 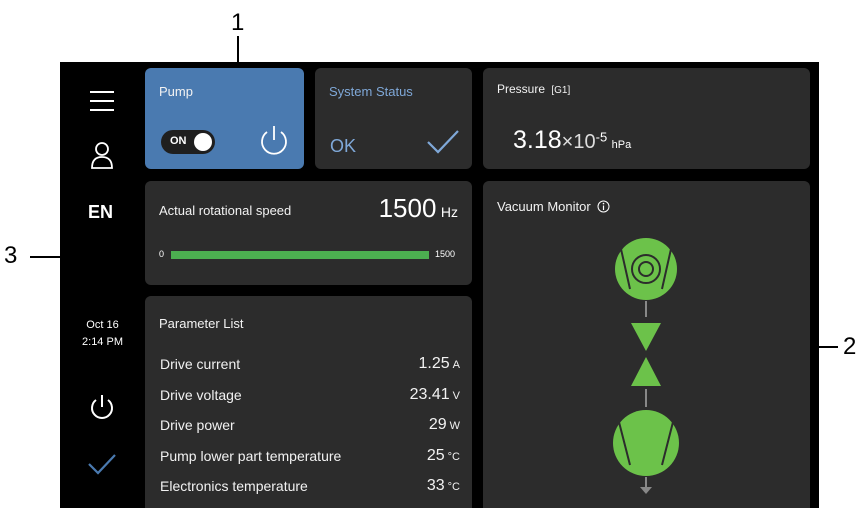 What do you see at coordinates (429, 394) in the screenshot?
I see `parameter-number: 23.41` at bounding box center [429, 394].